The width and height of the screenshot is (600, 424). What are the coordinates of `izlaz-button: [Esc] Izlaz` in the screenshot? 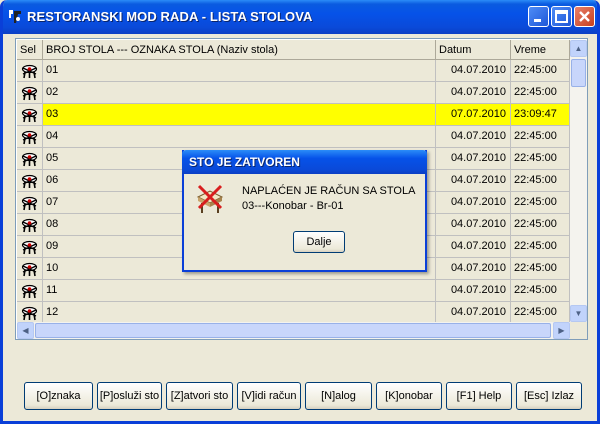 It's located at (549, 396).